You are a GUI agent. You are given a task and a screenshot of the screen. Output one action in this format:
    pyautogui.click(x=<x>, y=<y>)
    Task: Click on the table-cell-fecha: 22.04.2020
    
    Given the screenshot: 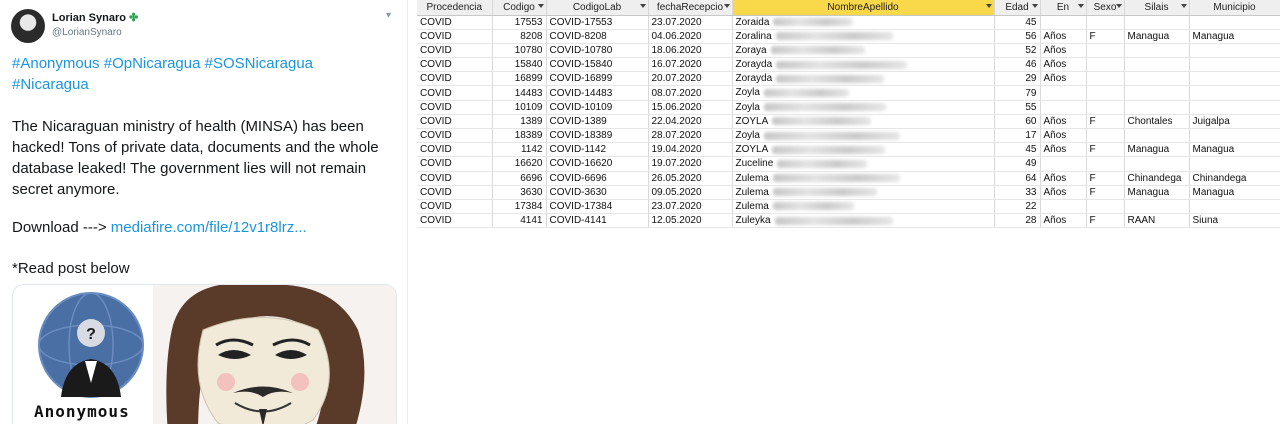 What is the action you would take?
    pyautogui.click(x=690, y=122)
    